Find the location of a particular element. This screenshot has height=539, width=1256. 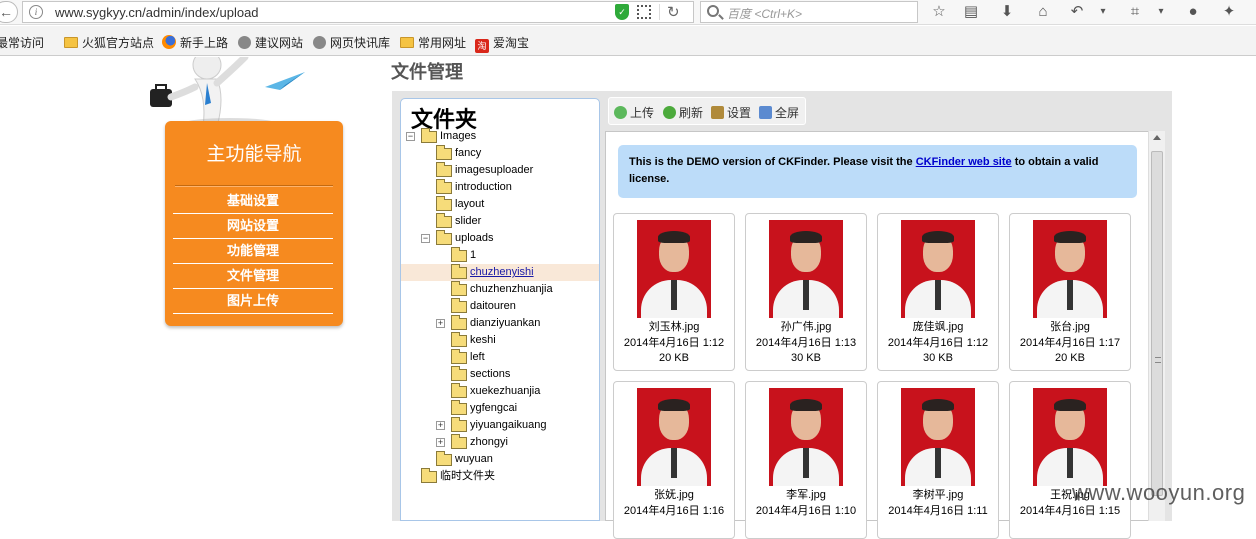

folder-item: 临时文件夹 is located at coordinates (500, 476).